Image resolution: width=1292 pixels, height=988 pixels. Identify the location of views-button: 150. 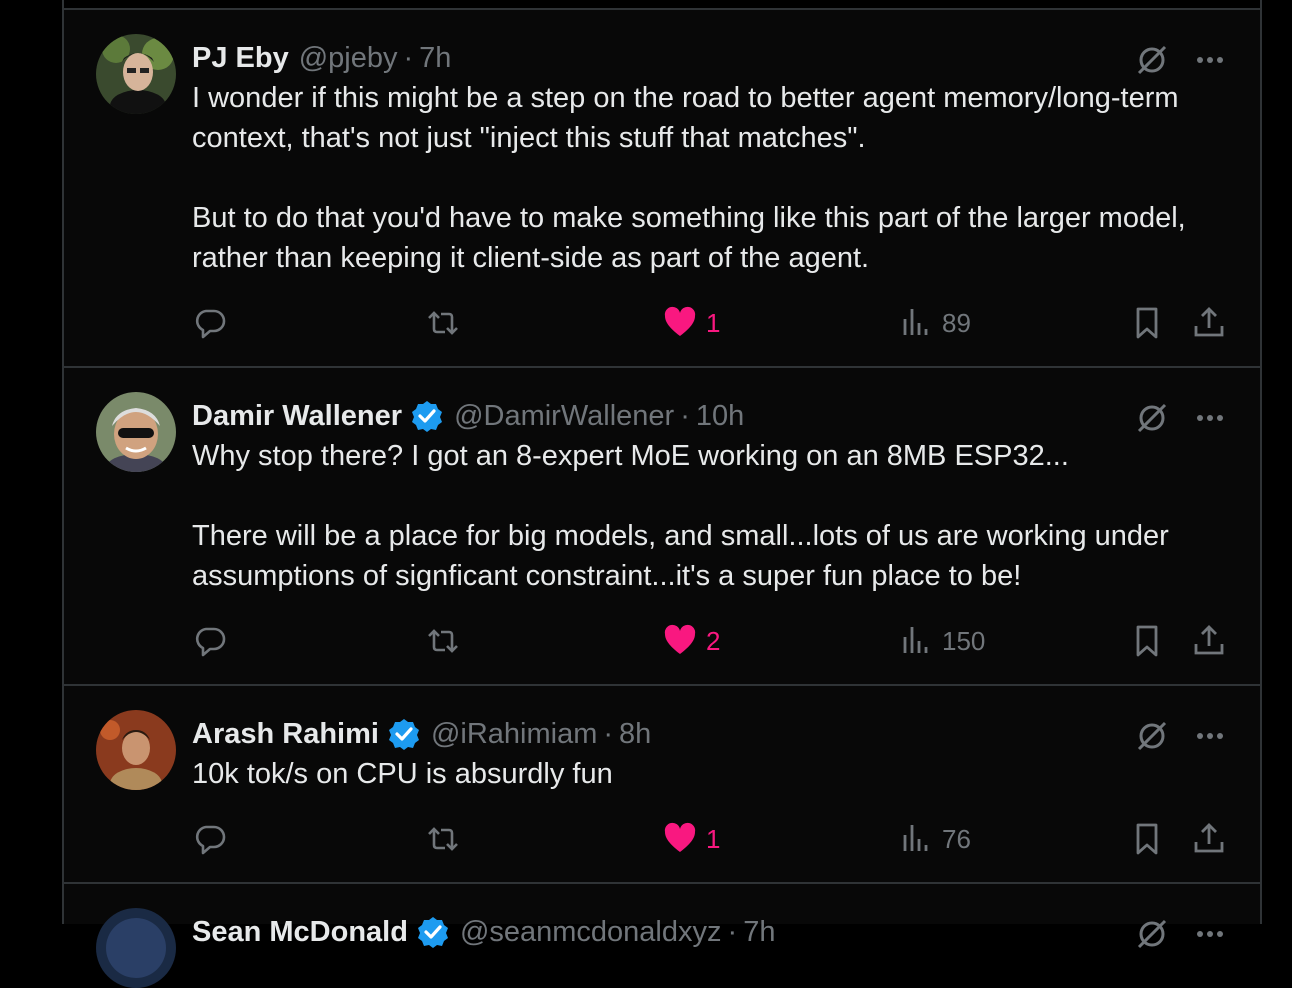
(941, 641).